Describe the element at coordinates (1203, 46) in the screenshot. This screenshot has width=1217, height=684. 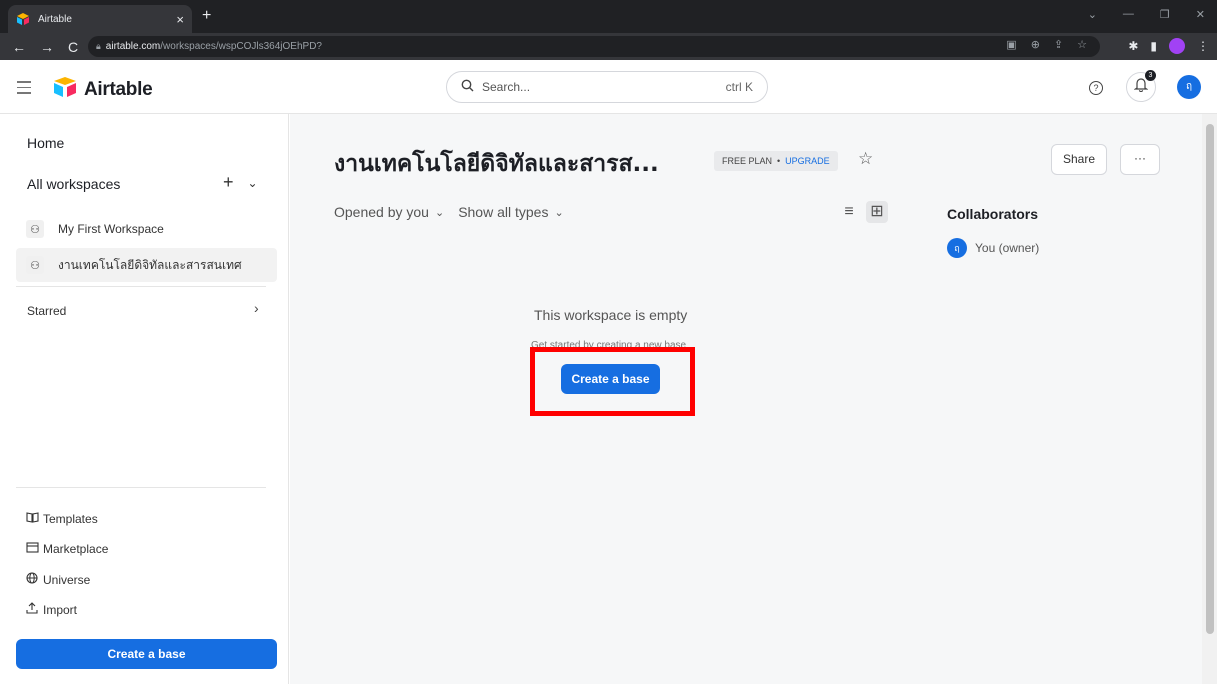
I see `browser-menu-icon: ⋮` at that location.